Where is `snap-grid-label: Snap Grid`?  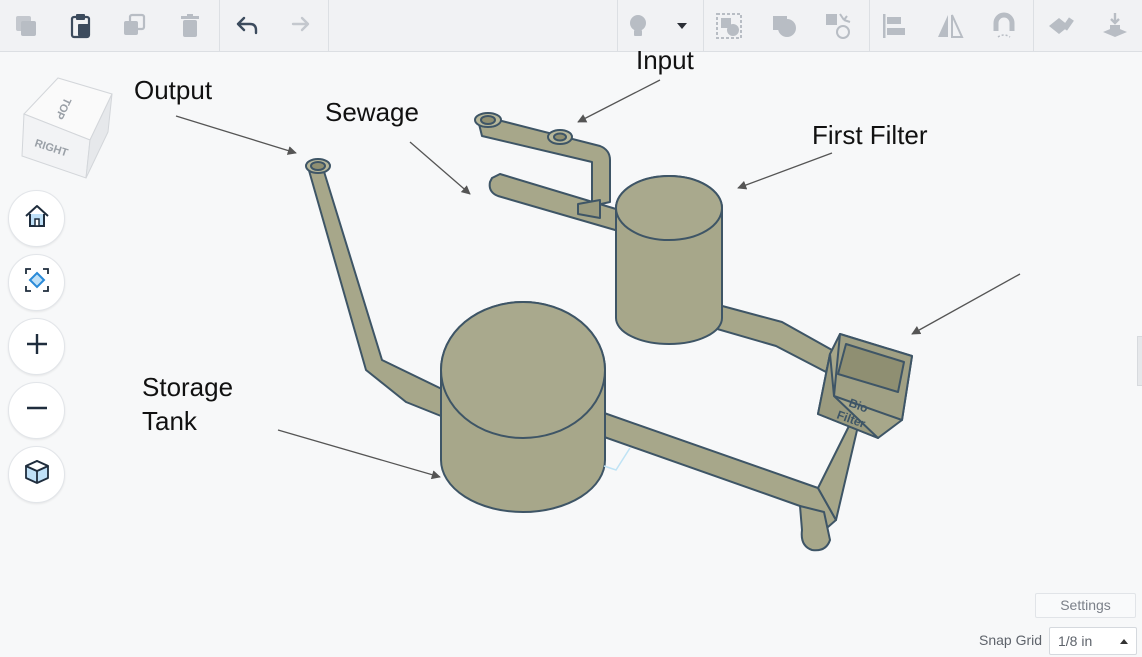
snap-grid-label: Snap Grid is located at coordinates (1011, 640).